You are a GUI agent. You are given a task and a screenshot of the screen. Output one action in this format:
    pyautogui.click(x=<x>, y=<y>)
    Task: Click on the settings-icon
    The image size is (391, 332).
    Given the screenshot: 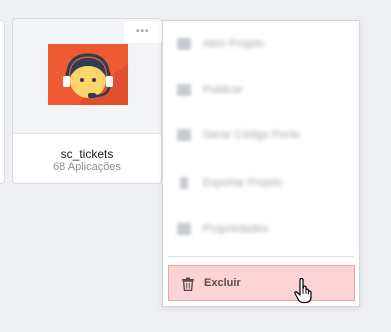 What is the action you would take?
    pyautogui.click(x=184, y=229)
    